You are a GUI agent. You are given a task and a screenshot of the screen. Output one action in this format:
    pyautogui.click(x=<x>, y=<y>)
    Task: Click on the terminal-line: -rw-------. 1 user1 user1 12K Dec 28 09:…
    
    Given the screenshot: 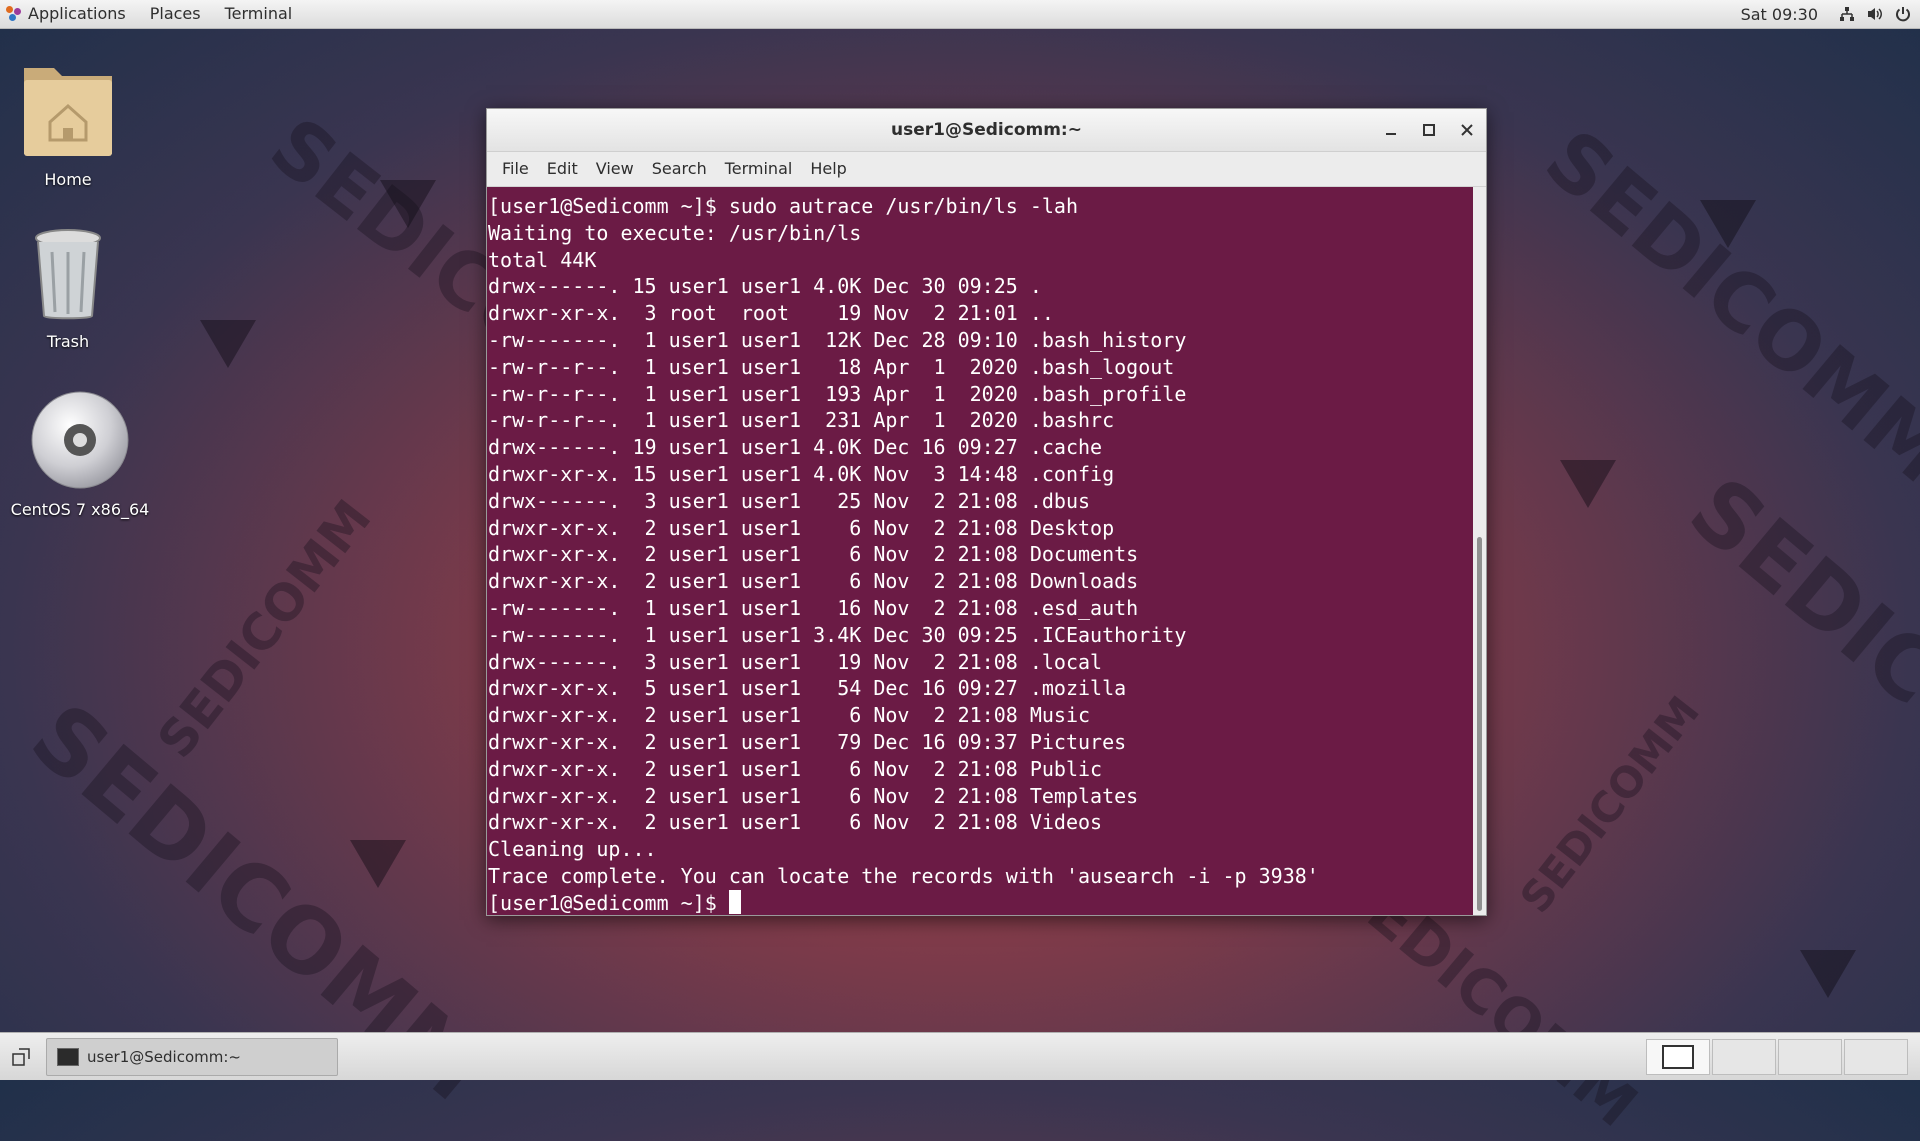 What is the action you would take?
    pyautogui.click(x=837, y=339)
    